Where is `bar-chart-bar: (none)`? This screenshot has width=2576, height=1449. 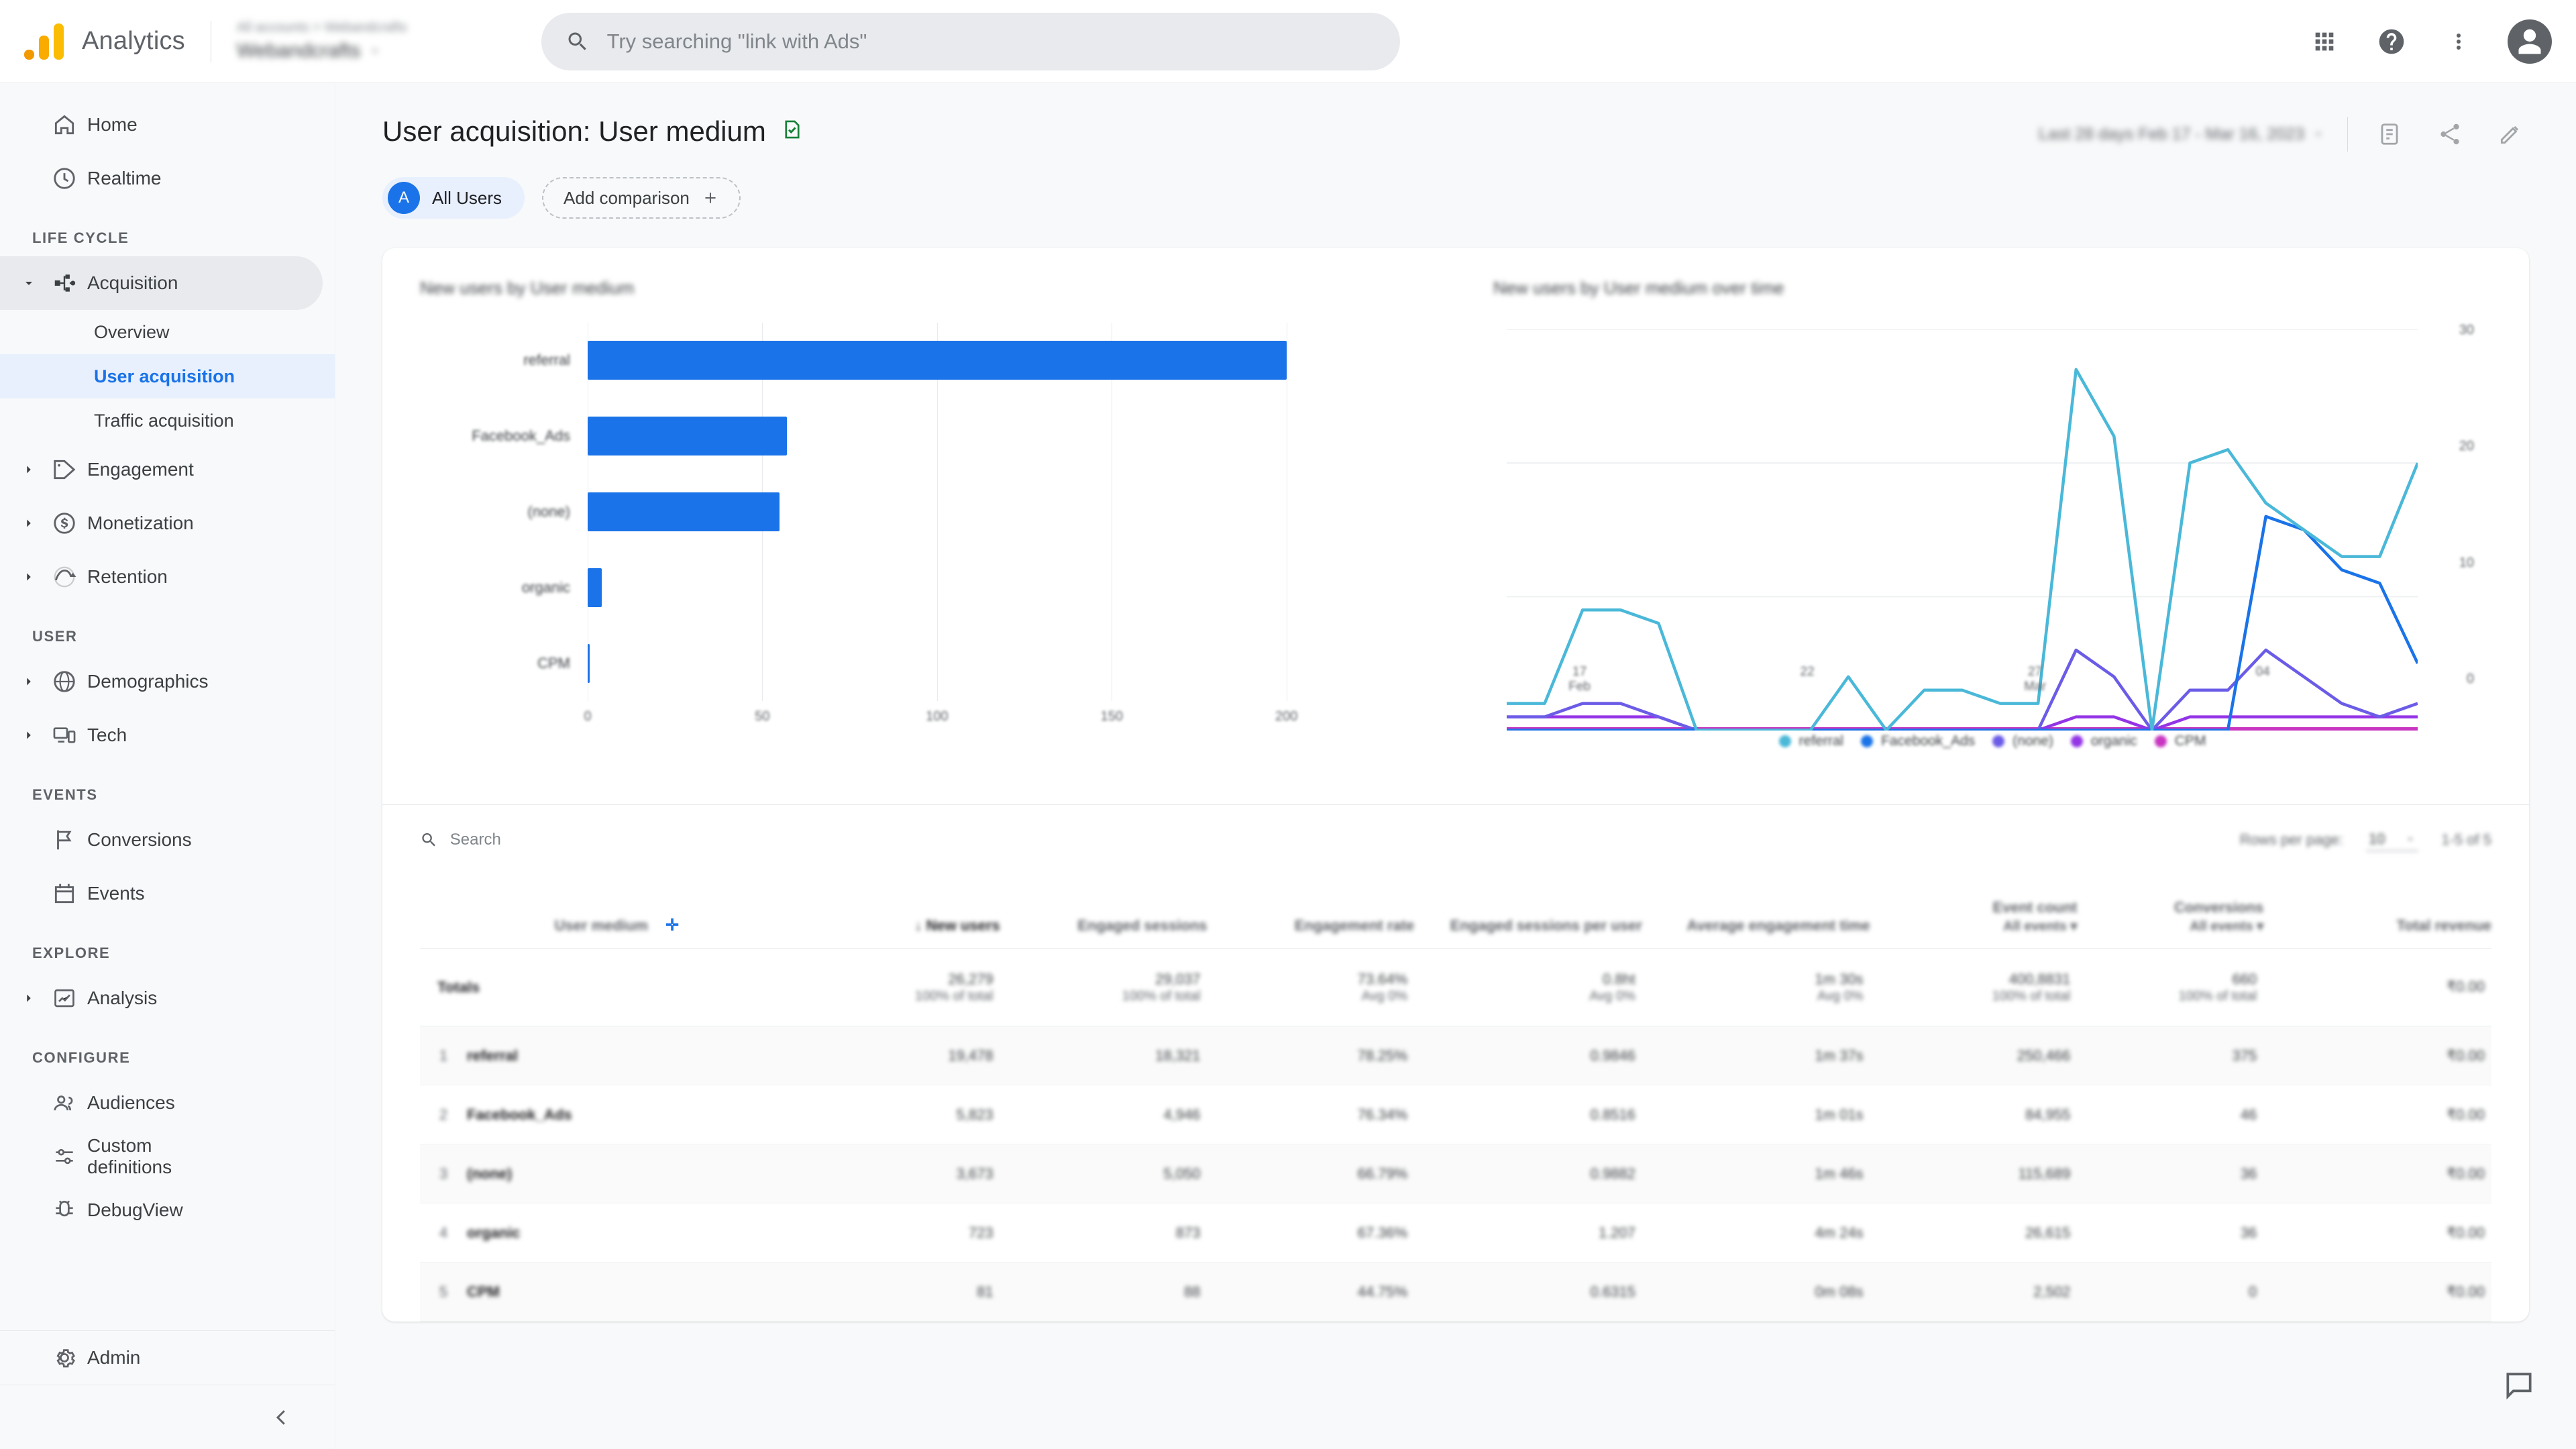 bar-chart-bar: (none) is located at coordinates (959, 511).